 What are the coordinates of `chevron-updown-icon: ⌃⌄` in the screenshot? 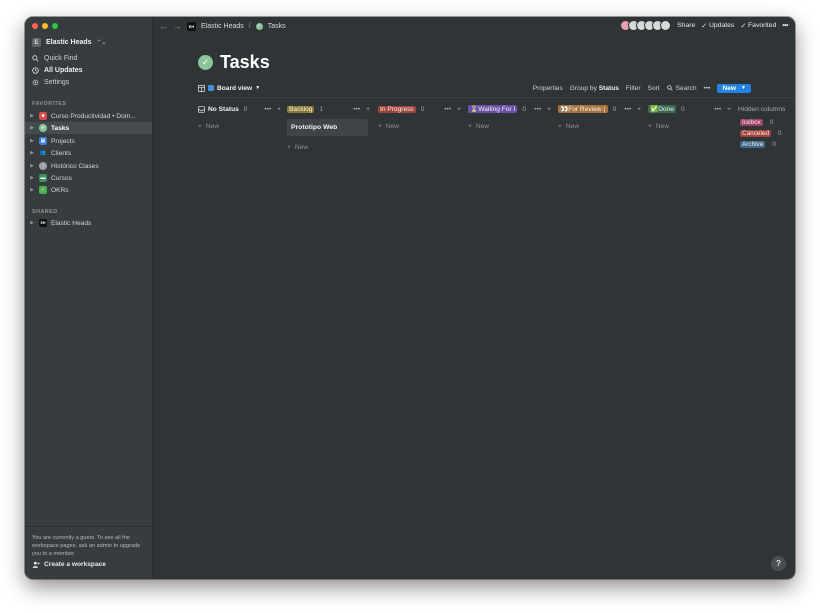 It's located at (101, 43).